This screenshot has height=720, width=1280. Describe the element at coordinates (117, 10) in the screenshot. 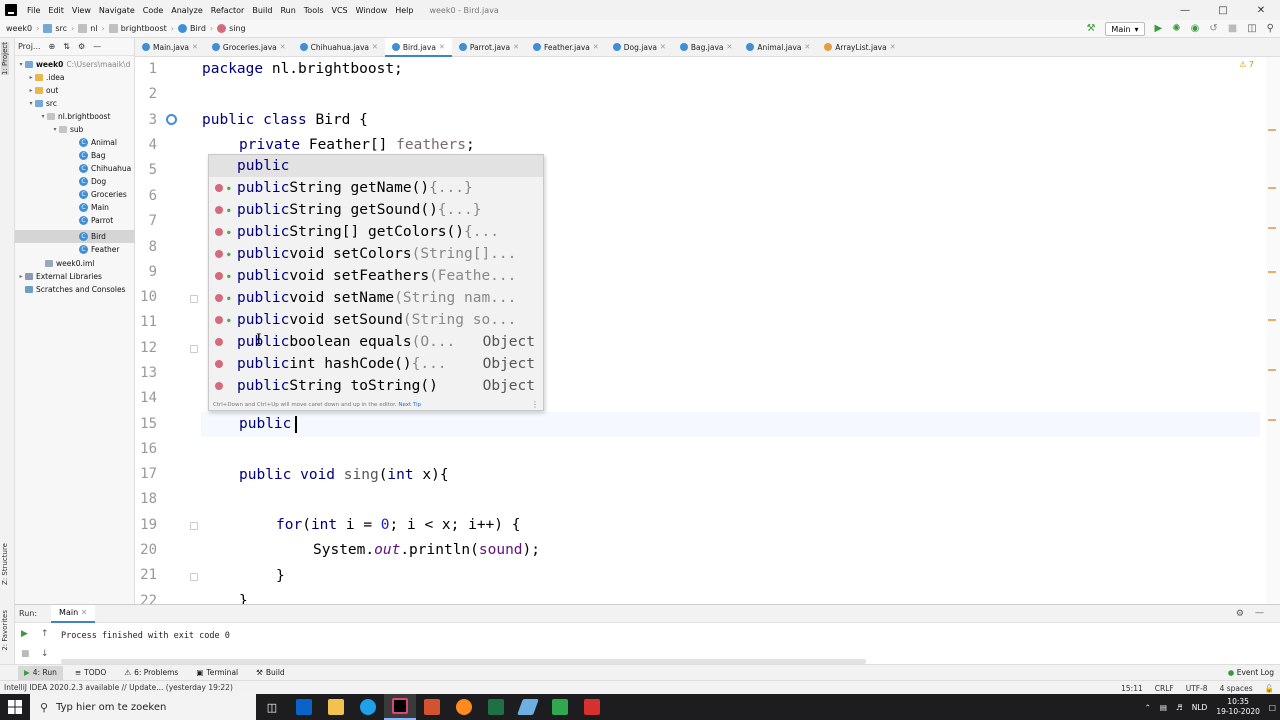

I see `menu-navigate: Navigate` at that location.